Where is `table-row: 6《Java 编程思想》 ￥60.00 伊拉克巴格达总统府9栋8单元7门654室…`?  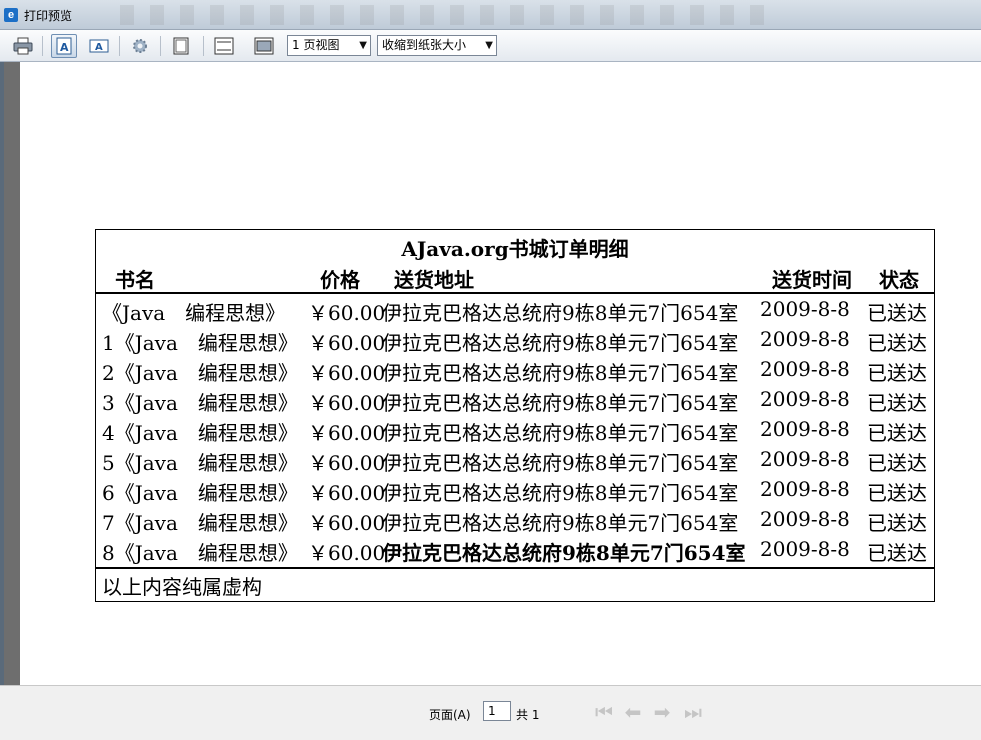 table-row: 6《Java 编程思想》 ￥60.00 伊拉克巴格达总统府9栋8单元7门654室… is located at coordinates (515, 489).